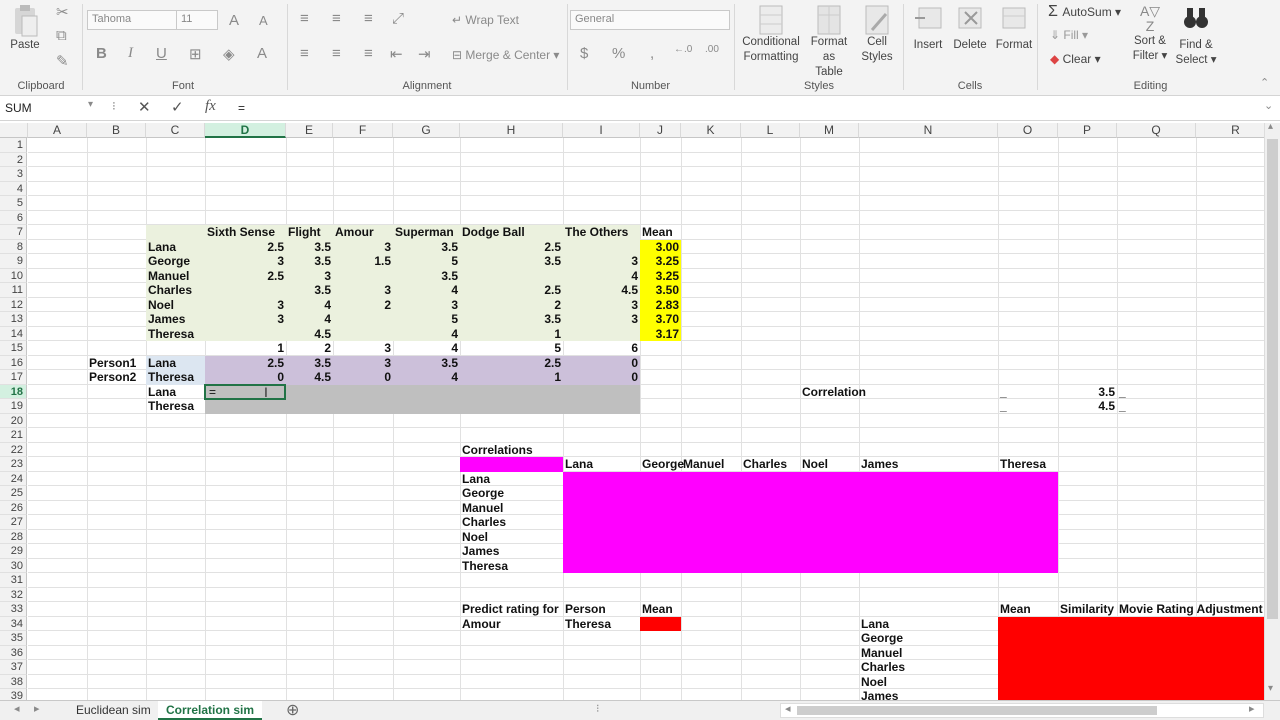  Describe the element at coordinates (601, 319) in the screenshot. I see `cell-i13: 3` at that location.